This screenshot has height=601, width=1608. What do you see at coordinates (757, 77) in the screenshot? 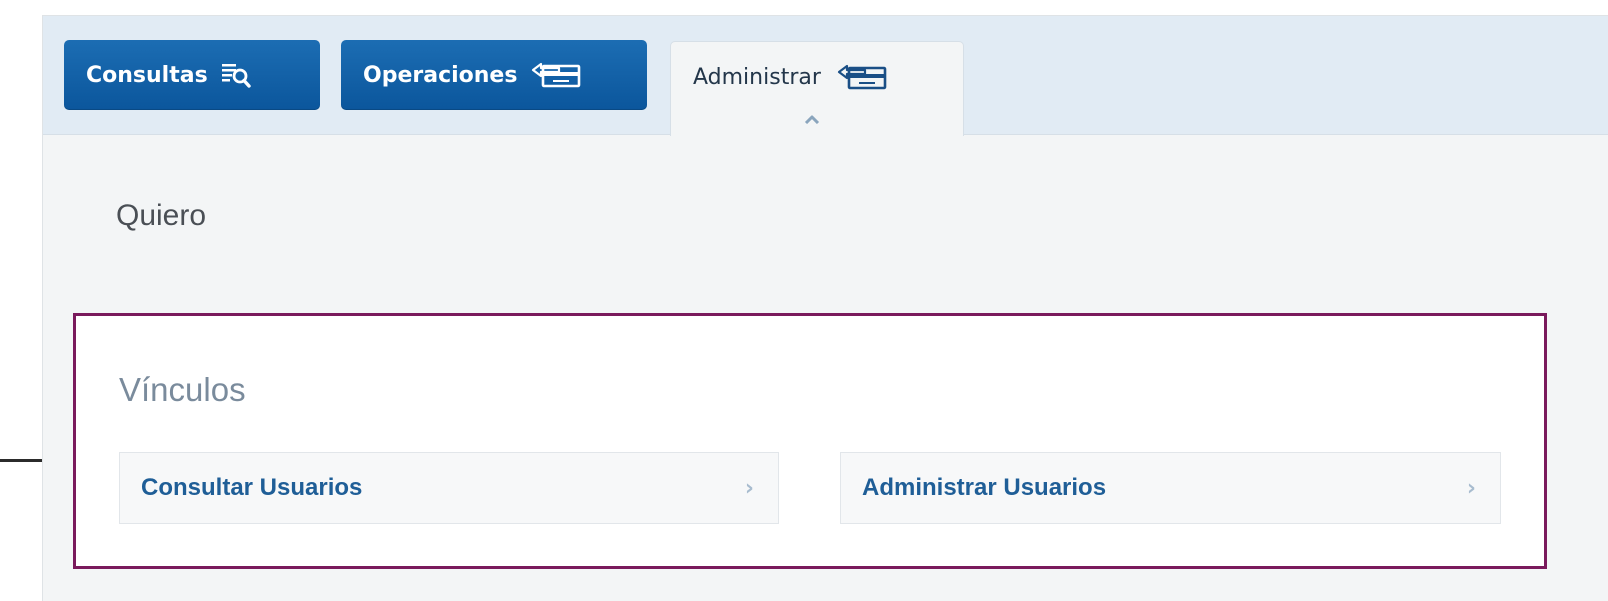
I see `tab-administrar-label: Administrar` at bounding box center [757, 77].